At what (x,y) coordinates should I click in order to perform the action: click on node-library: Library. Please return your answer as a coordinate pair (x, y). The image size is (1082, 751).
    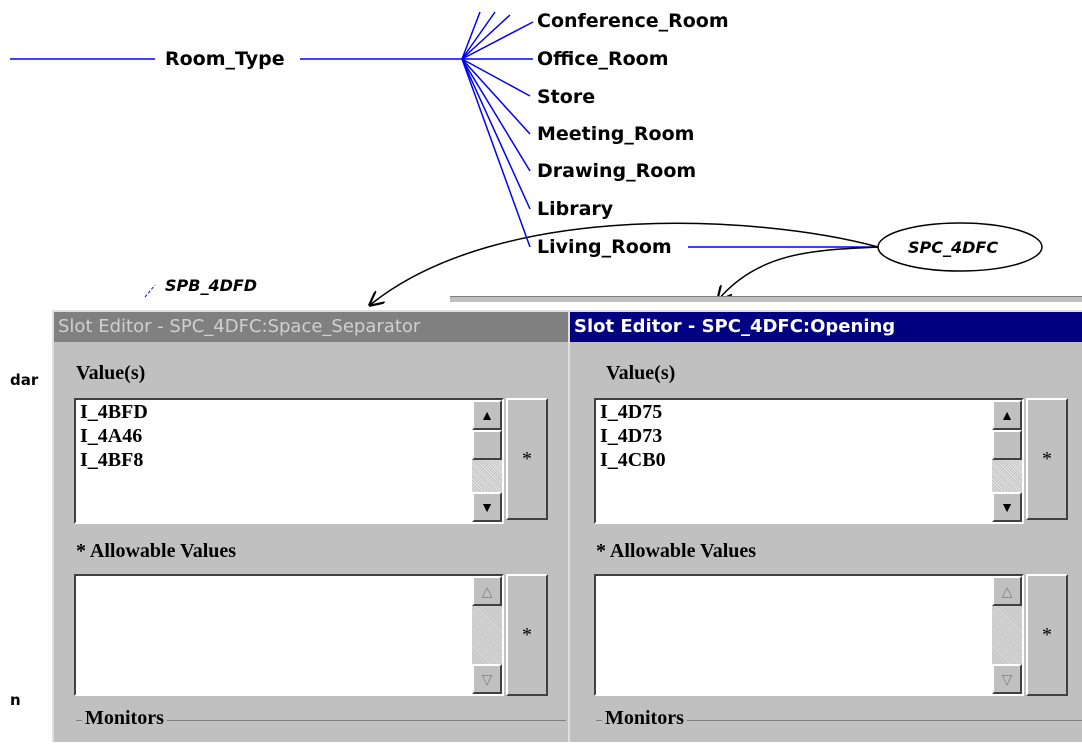
    Looking at the image, I should click on (575, 209).